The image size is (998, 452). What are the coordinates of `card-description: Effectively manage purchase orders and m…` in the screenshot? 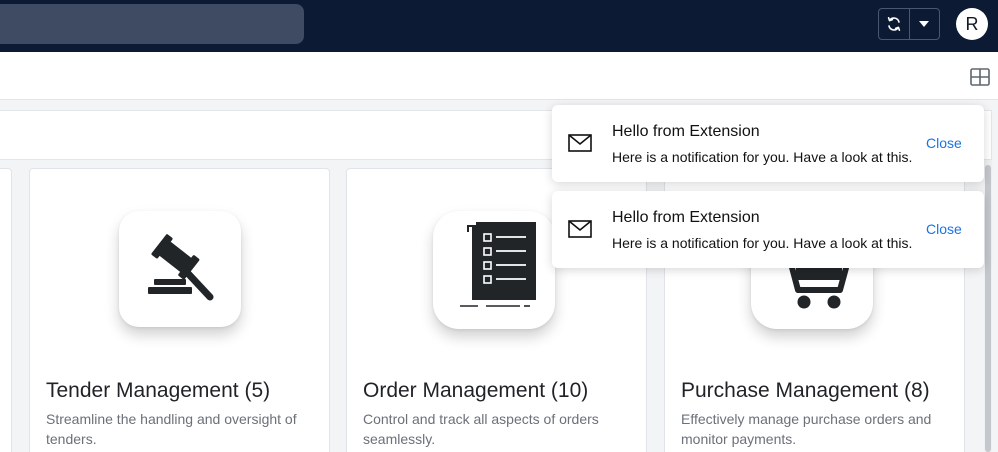 It's located at (806, 429).